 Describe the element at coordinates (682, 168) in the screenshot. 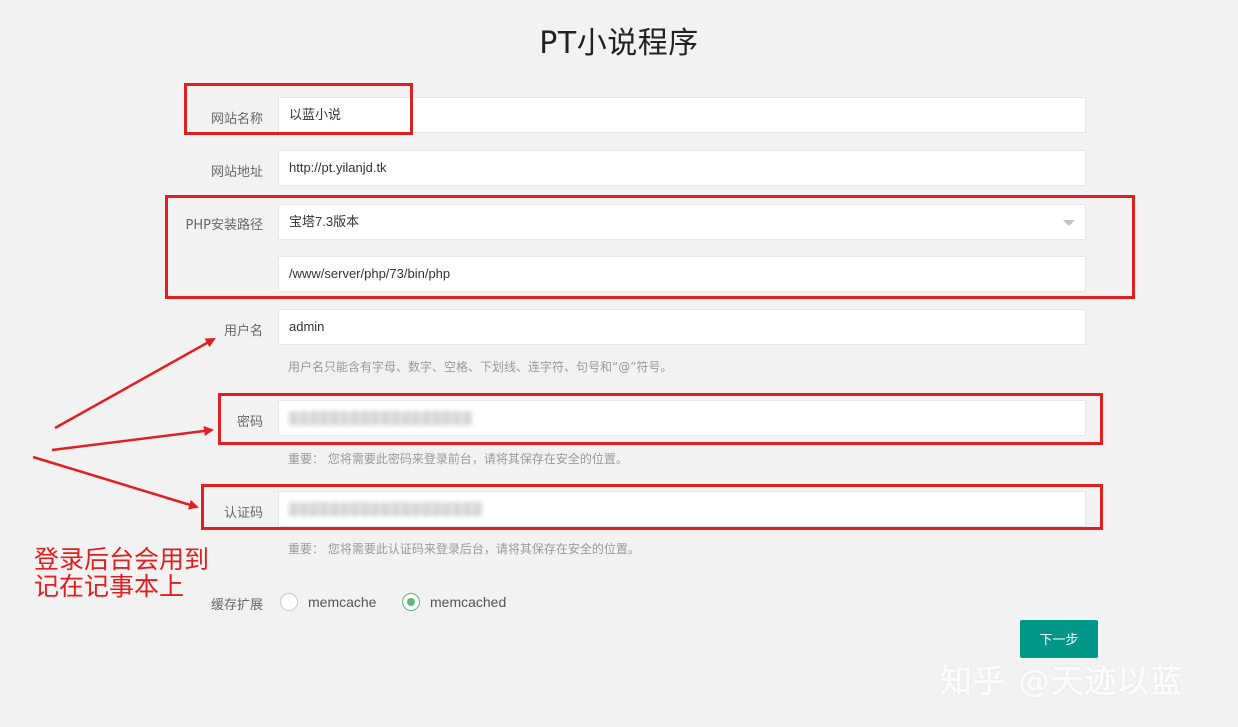

I see `site-url-input: http://pt.yilanjd.tk` at that location.